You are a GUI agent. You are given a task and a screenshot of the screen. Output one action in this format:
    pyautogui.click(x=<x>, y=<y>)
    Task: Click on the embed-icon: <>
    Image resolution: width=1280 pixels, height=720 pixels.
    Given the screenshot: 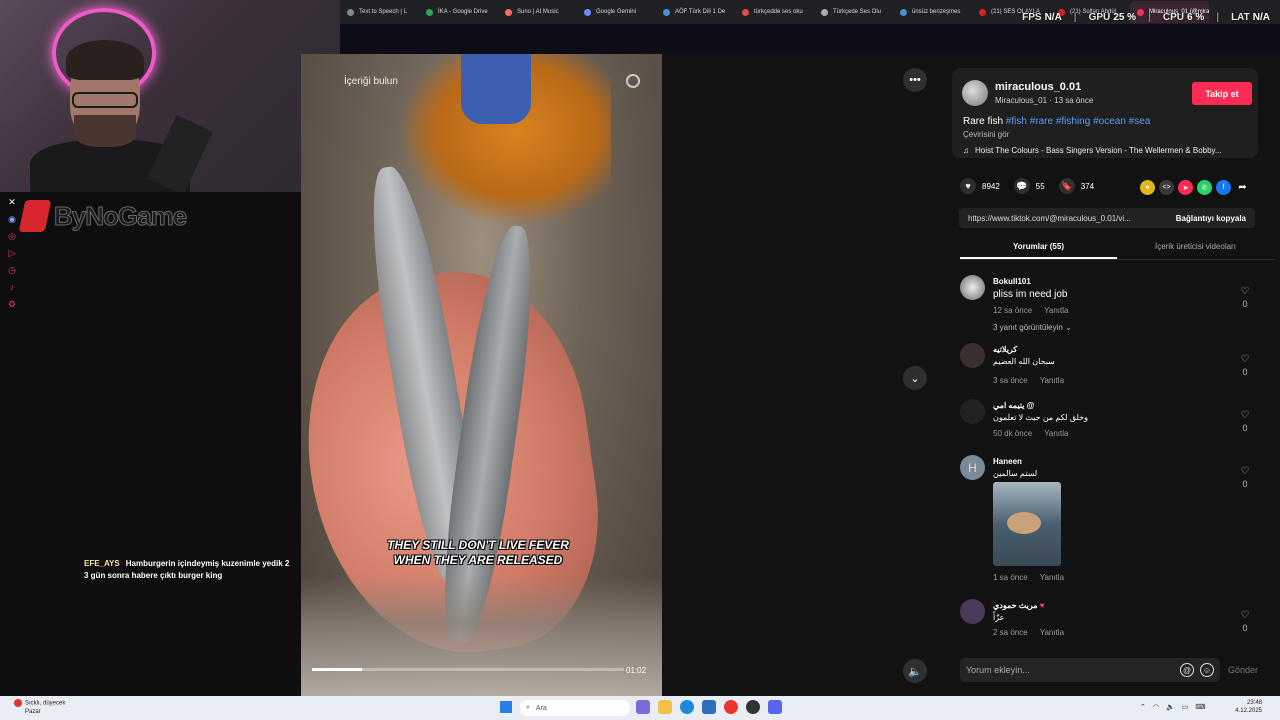 What is the action you would take?
    pyautogui.click(x=1166, y=187)
    